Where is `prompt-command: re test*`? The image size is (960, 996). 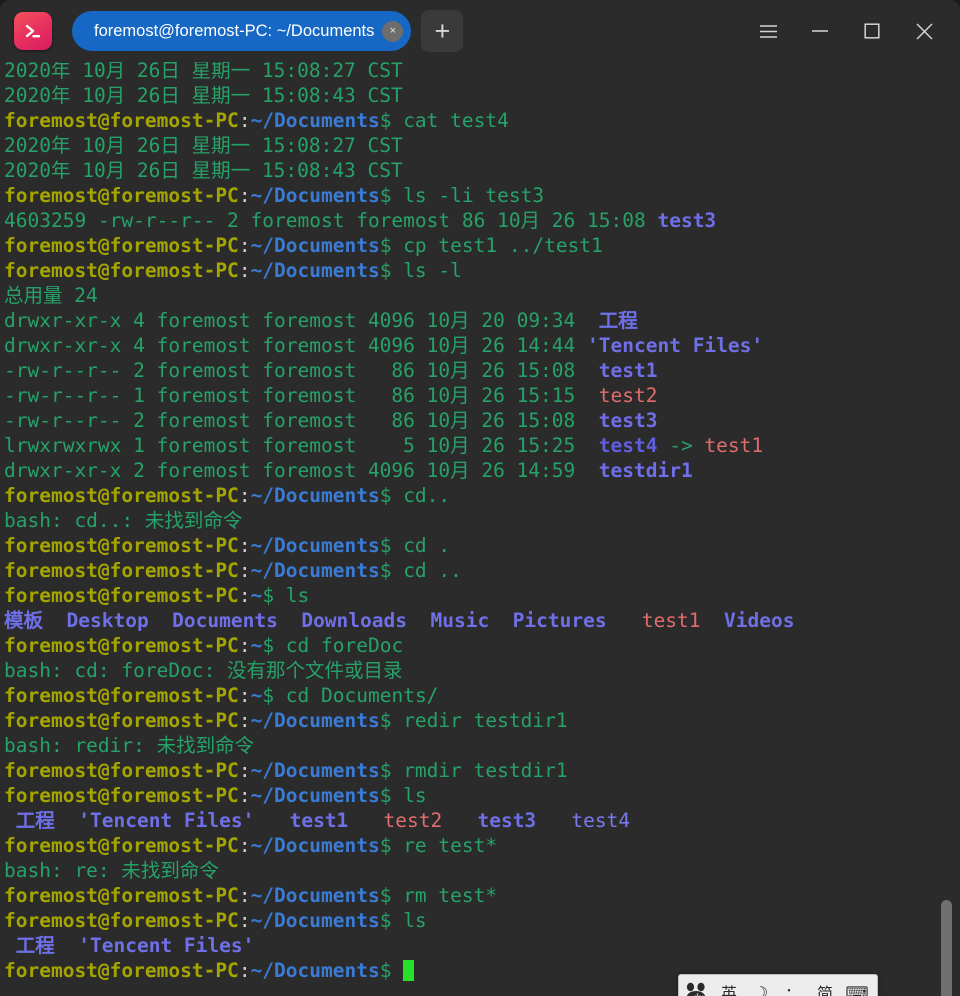
prompt-command: re test* is located at coordinates (444, 845).